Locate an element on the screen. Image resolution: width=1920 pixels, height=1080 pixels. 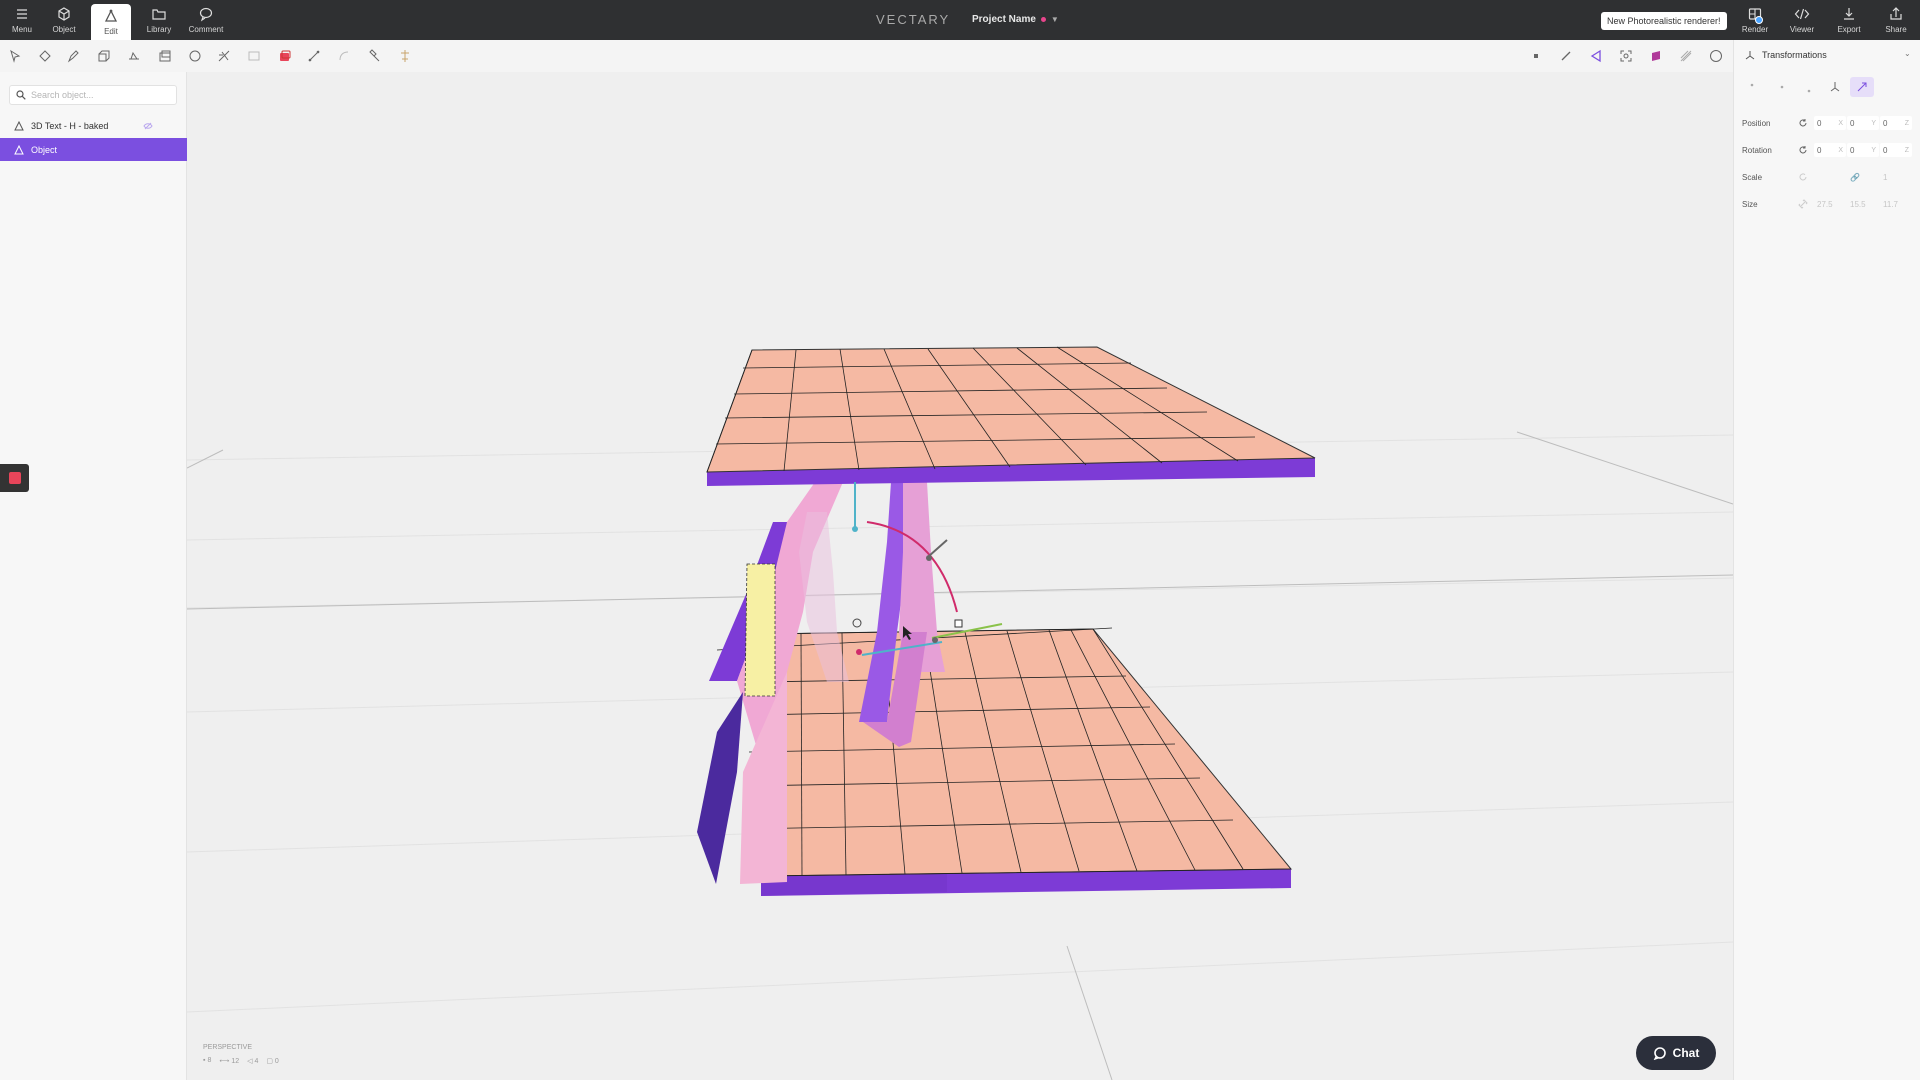
scale-lock-icon: 🔗 is located at coordinates (1855, 177).